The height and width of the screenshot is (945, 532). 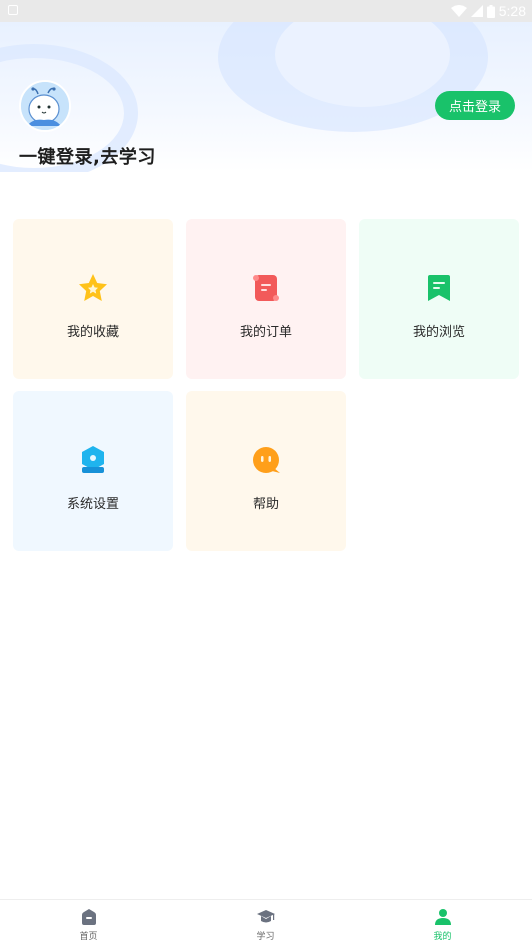 I want to click on menu-item-orders: 我的订单, so click(x=266, y=299).